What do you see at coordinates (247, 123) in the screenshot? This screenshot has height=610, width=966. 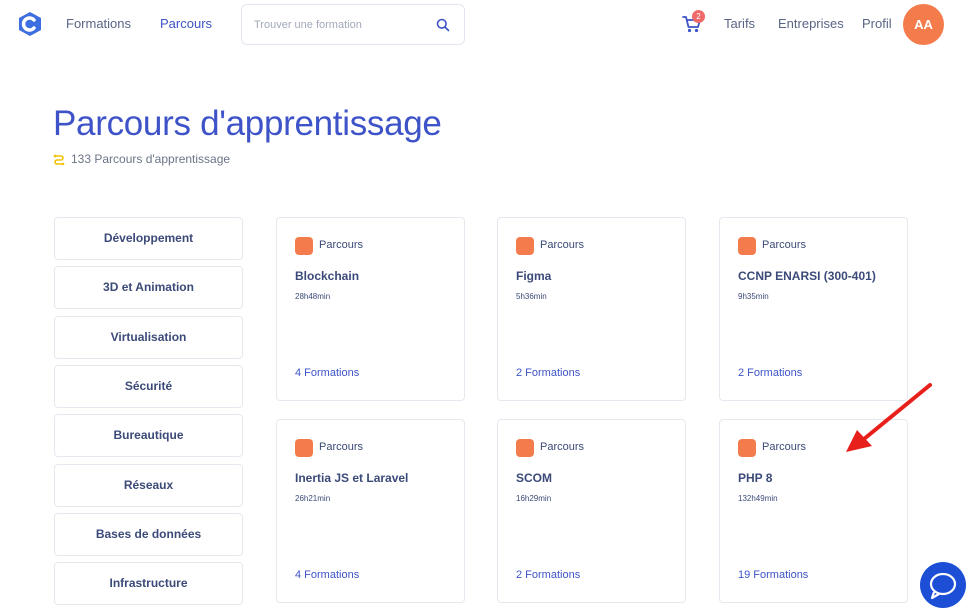 I see `page-title: Parcours d'apprentissage` at bounding box center [247, 123].